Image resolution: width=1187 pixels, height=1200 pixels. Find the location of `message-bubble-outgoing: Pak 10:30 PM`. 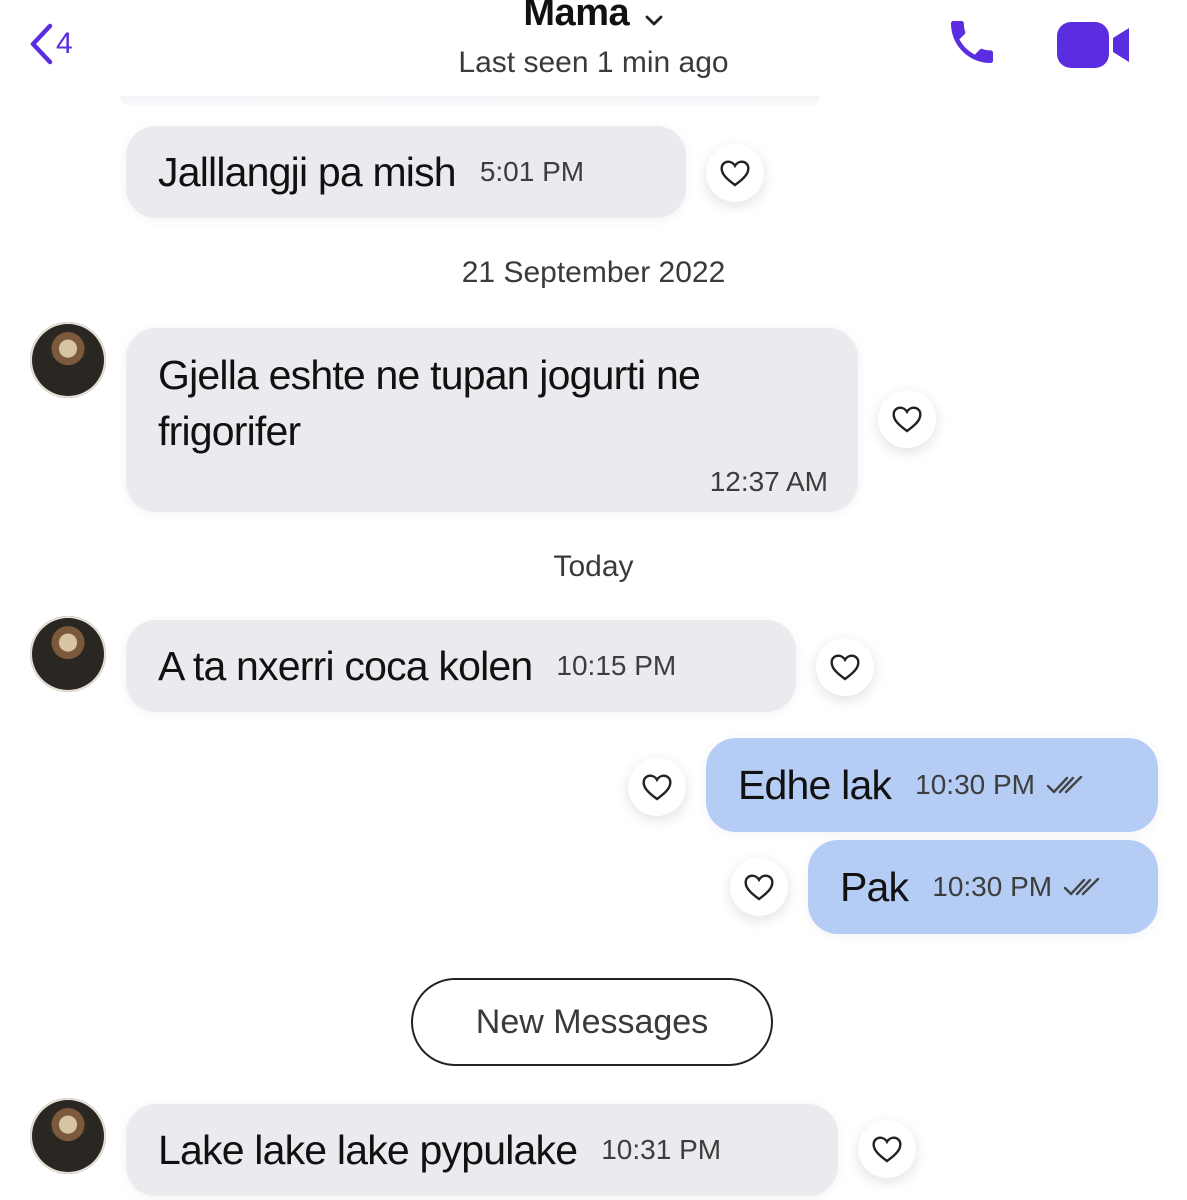

message-bubble-outgoing: Pak 10:30 PM is located at coordinates (983, 887).